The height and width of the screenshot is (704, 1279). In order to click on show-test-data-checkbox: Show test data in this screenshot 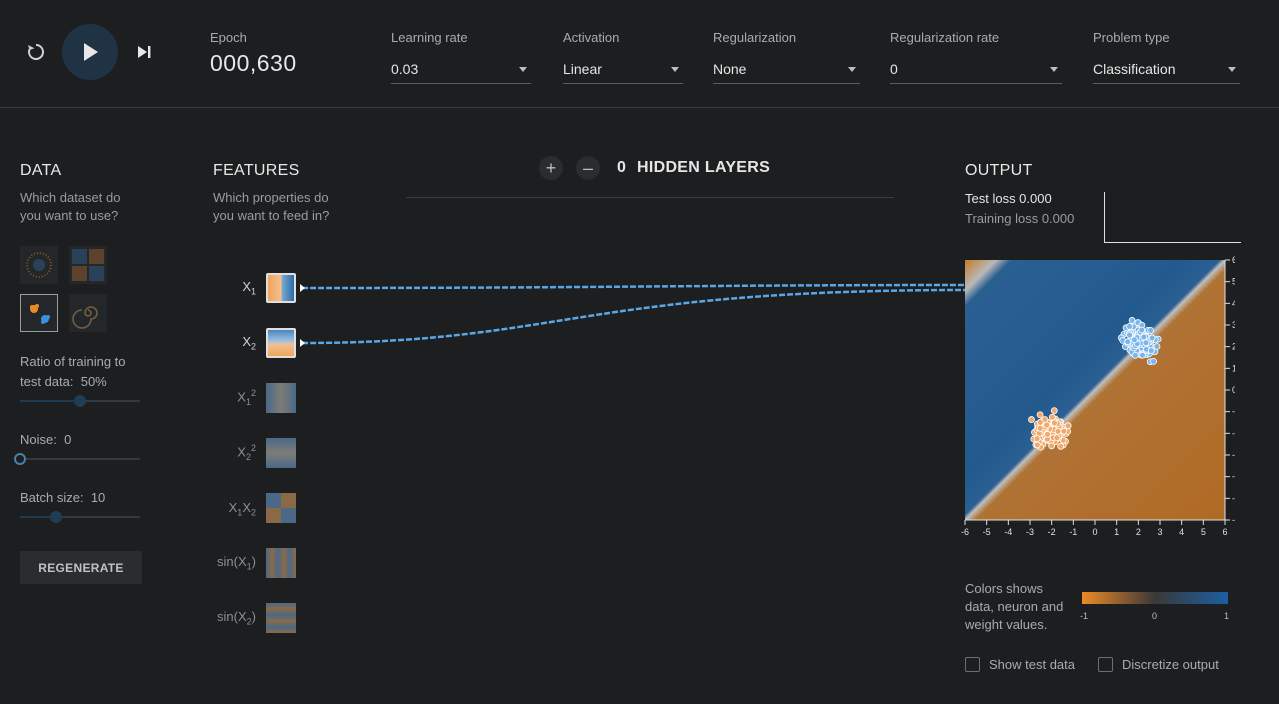, I will do `click(1020, 664)`.